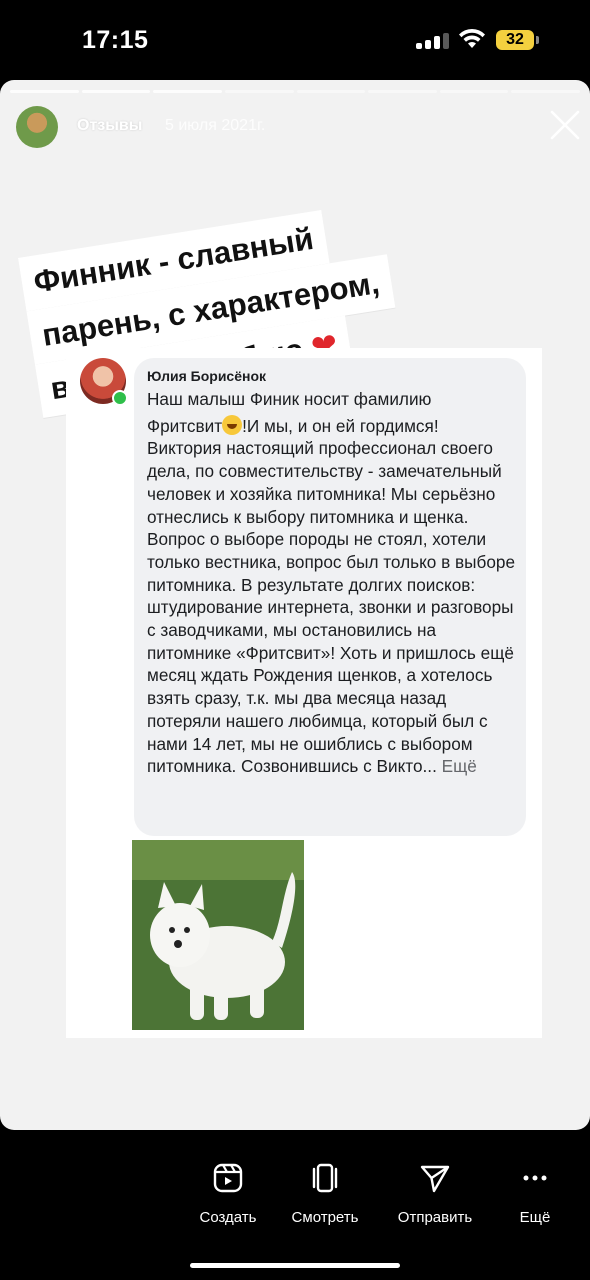 The height and width of the screenshot is (1280, 590). I want to click on comment-author: Юлия Борисёнок, so click(207, 376).